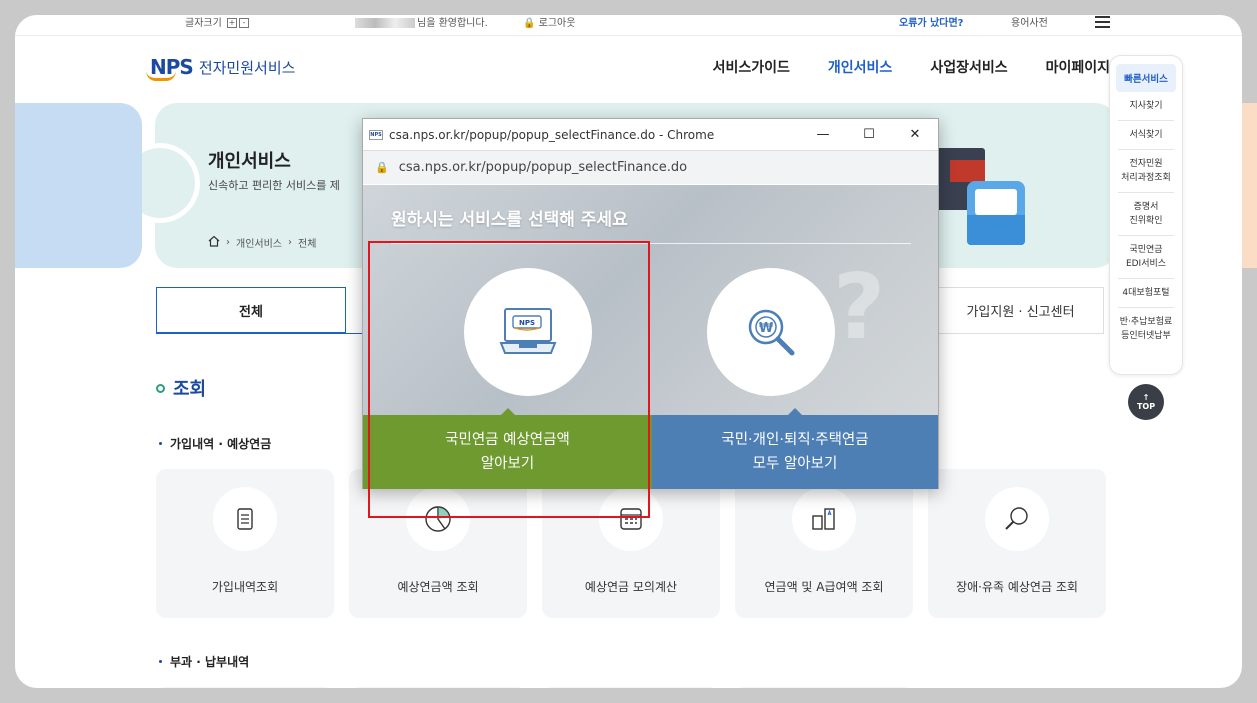 Image resolution: width=1257 pixels, height=703 pixels. Describe the element at coordinates (1029, 24) in the screenshot. I see `dictionary-link: 용어사전` at that location.